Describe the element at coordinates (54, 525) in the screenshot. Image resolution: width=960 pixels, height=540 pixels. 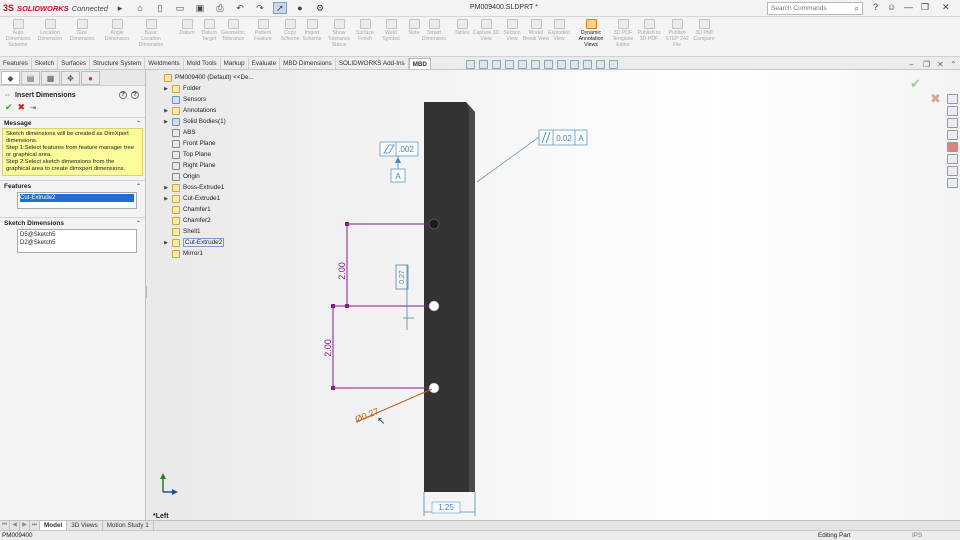
I see `tab-model: Model` at that location.